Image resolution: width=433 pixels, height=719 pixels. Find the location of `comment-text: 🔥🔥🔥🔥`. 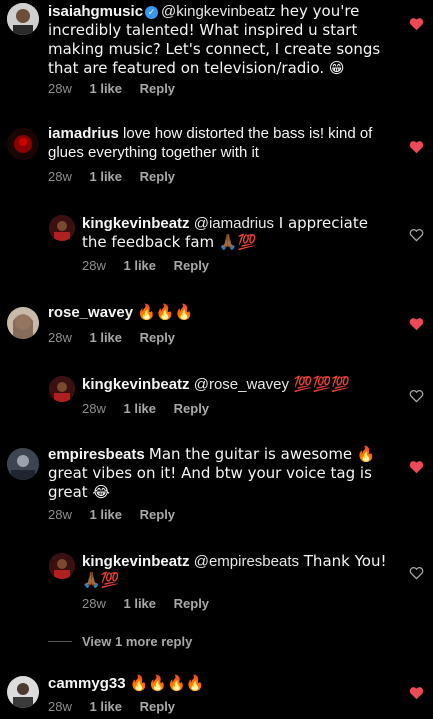

comment-text: 🔥🔥🔥🔥 is located at coordinates (167, 683).